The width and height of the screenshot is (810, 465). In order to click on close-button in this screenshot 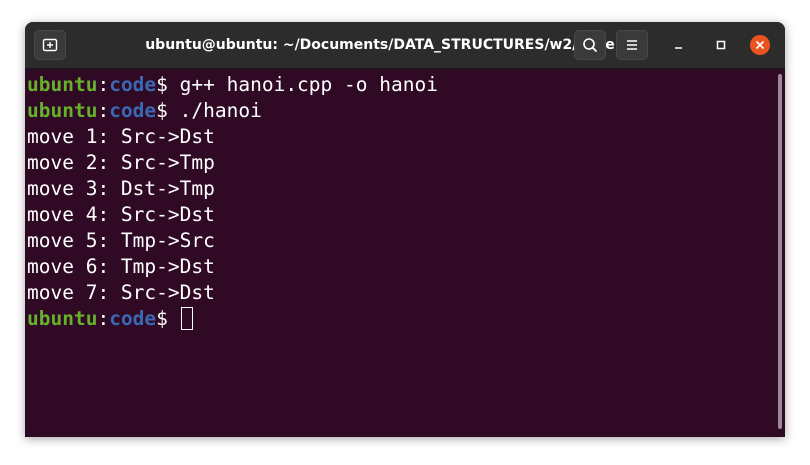, I will do `click(760, 45)`.